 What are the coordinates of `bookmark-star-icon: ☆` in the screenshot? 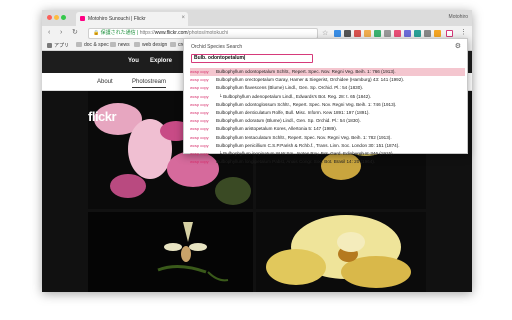 It's located at (325, 33).